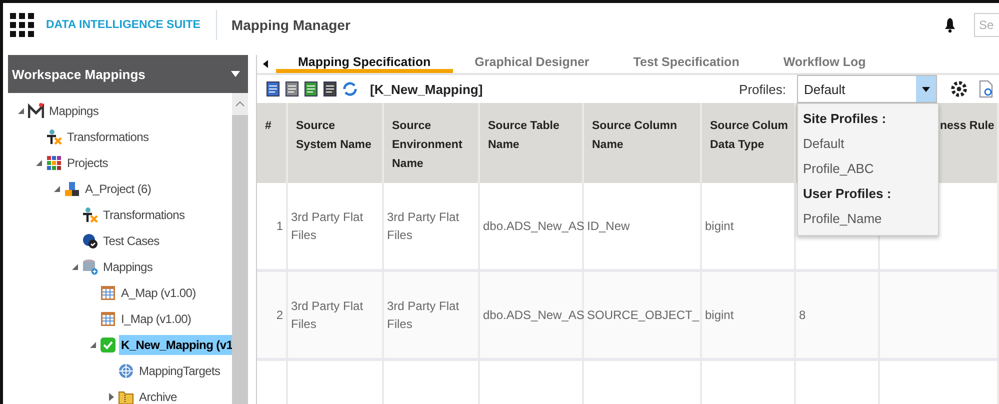 Image resolution: width=999 pixels, height=404 pixels. What do you see at coordinates (532, 64) in the screenshot?
I see `tab: Graphical Designer` at bounding box center [532, 64].